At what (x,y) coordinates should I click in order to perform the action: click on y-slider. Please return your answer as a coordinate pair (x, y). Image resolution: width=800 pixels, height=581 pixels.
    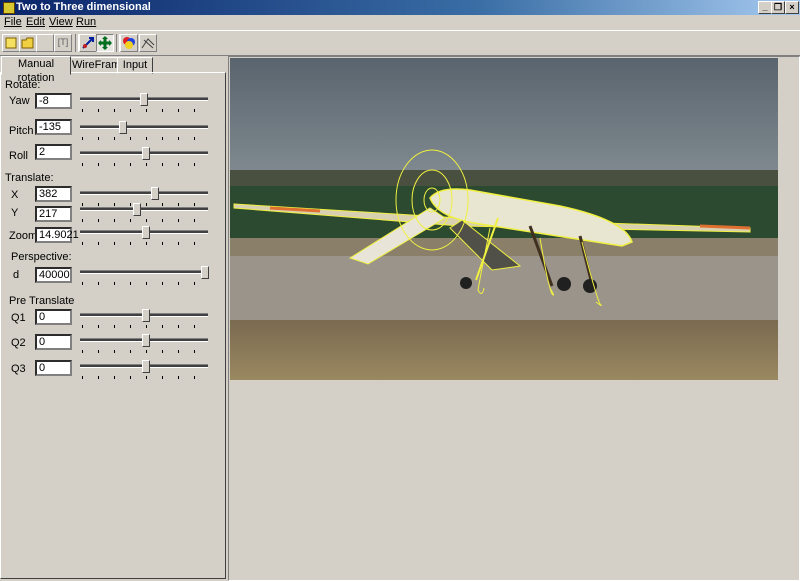
    Looking at the image, I should click on (144, 214).